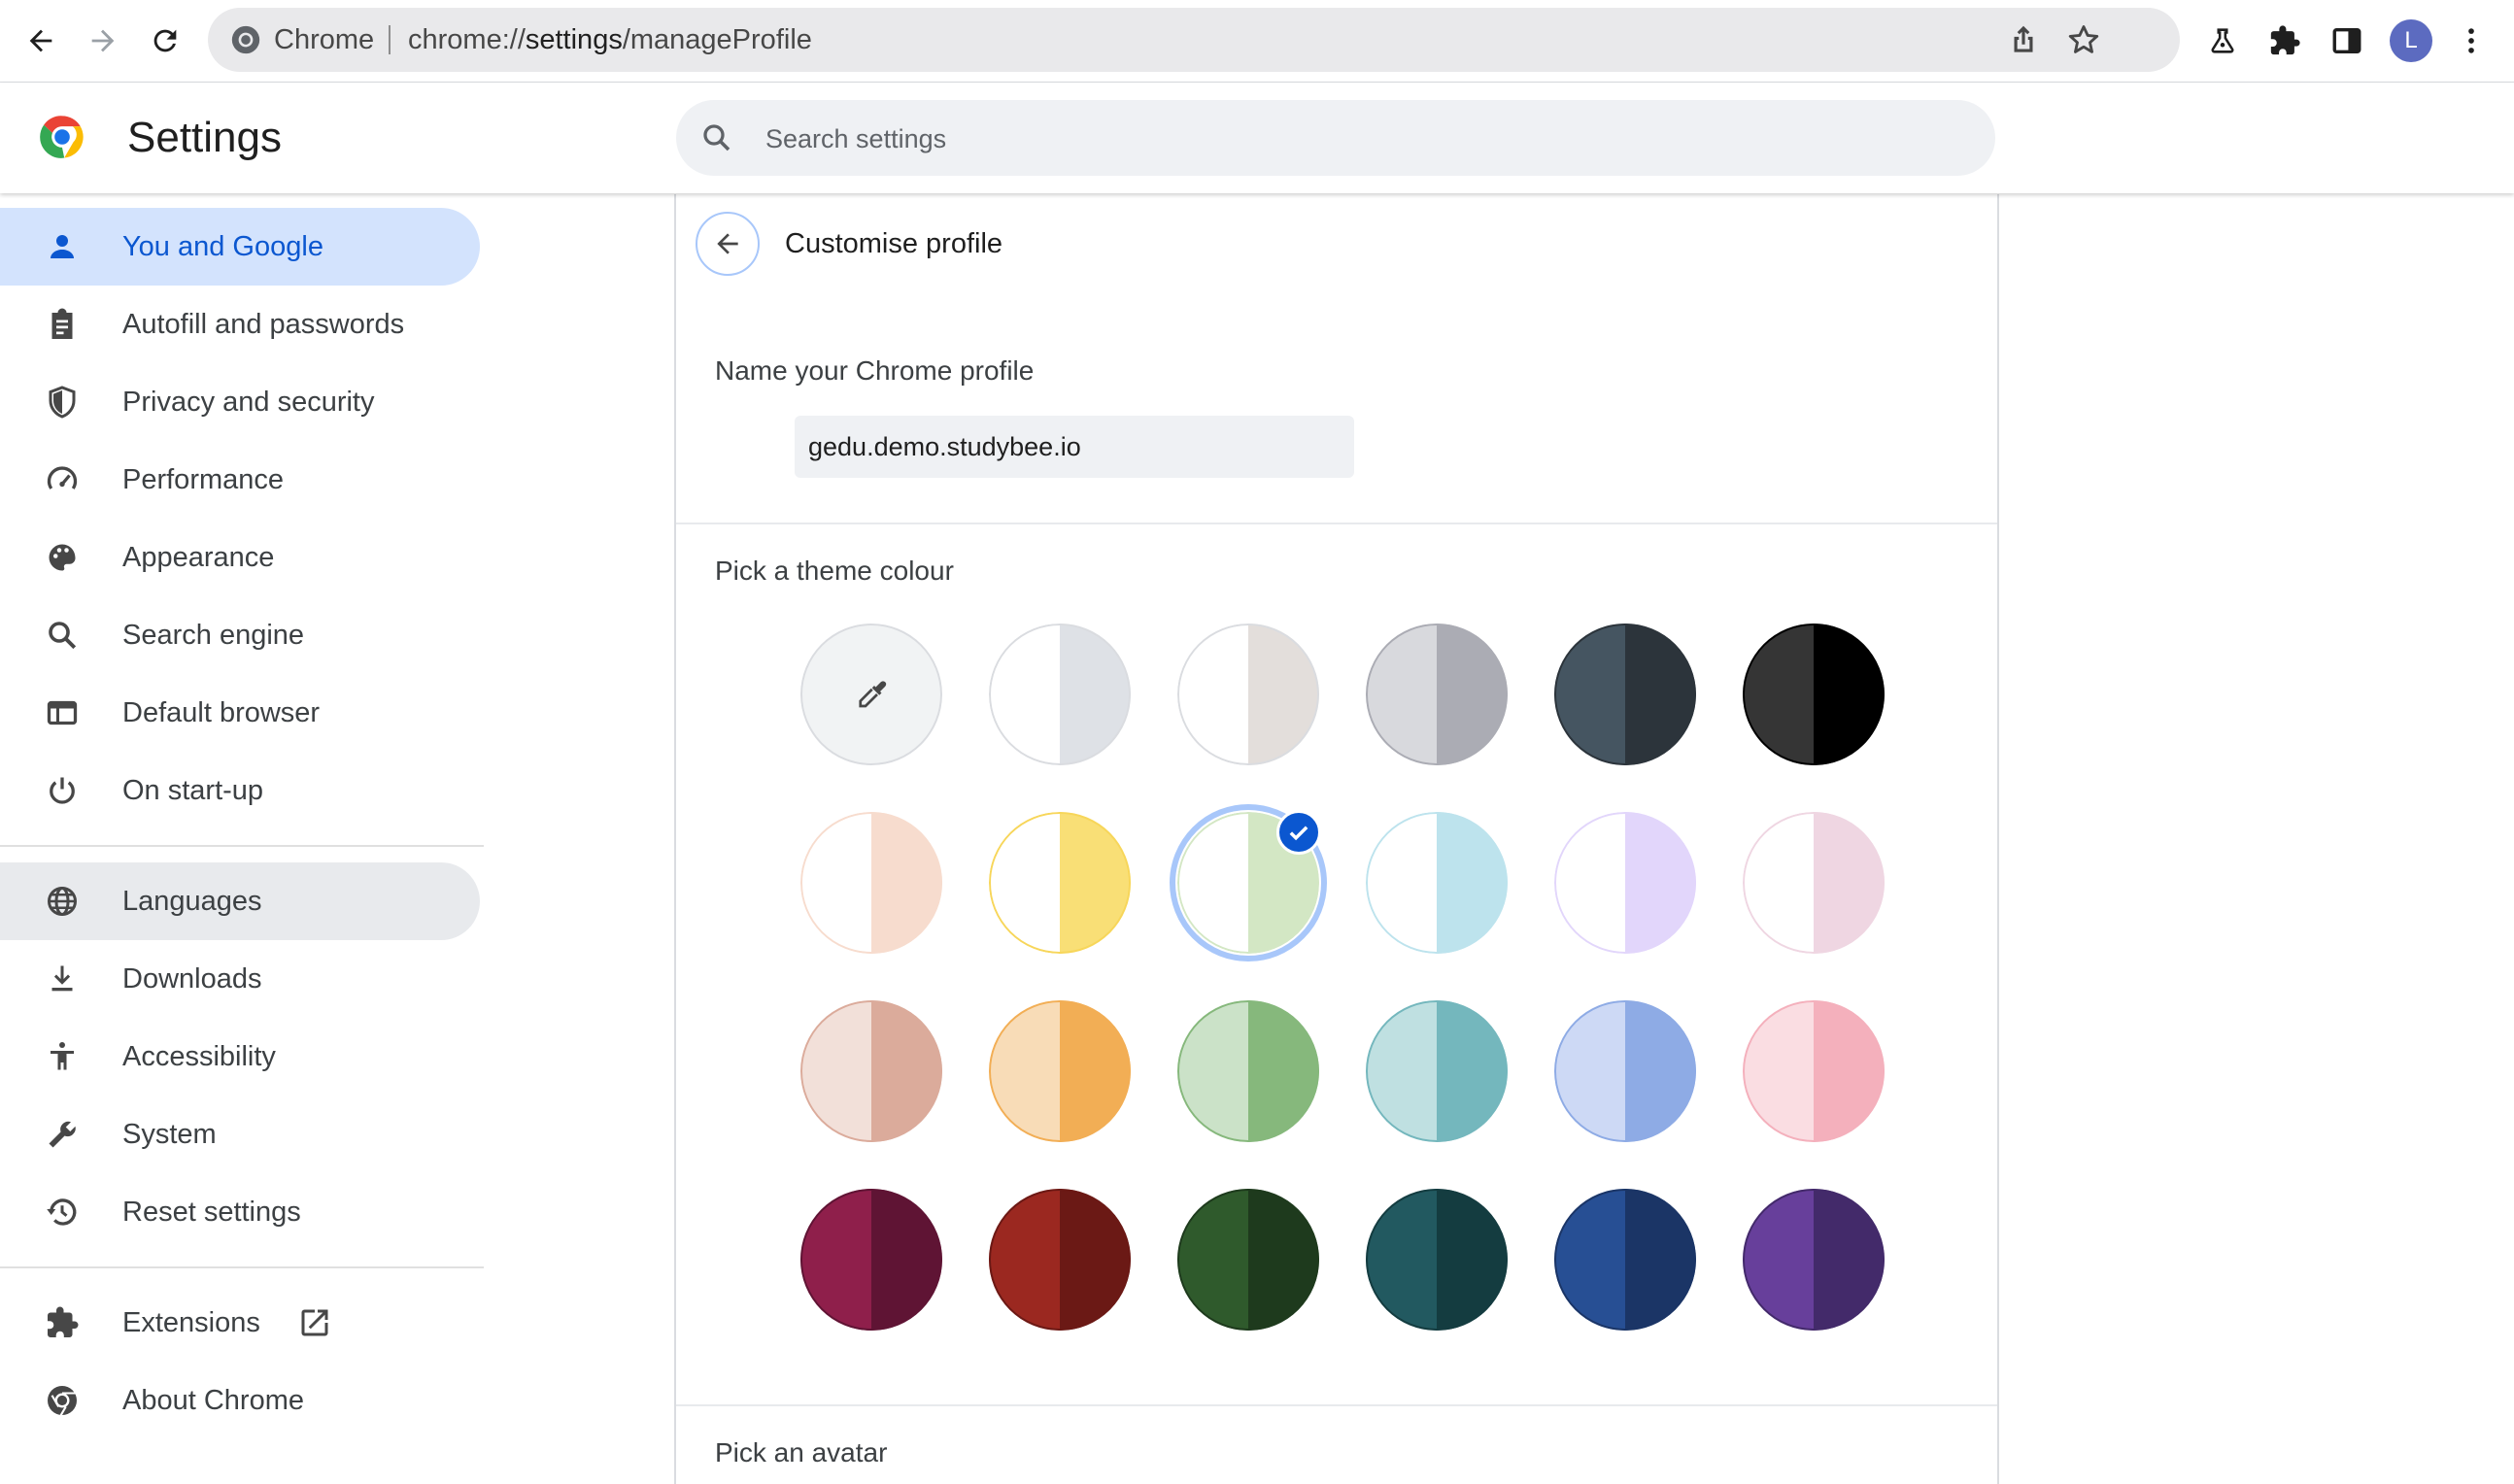 The height and width of the screenshot is (1484, 2514). I want to click on omnibox-label: Chrome, so click(325, 39).